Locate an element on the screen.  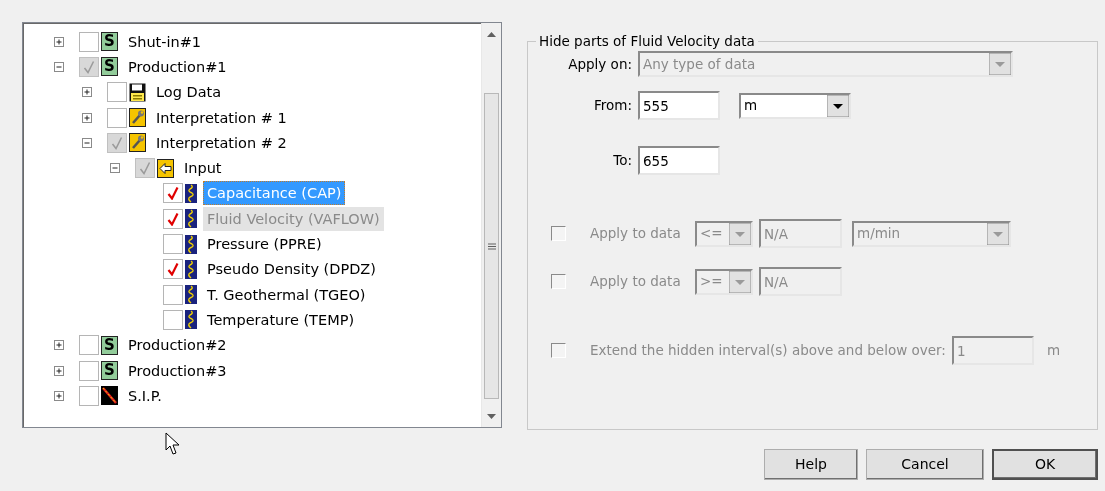
group-title: Hide parts of Fluid Velocity data is located at coordinates (647, 41).